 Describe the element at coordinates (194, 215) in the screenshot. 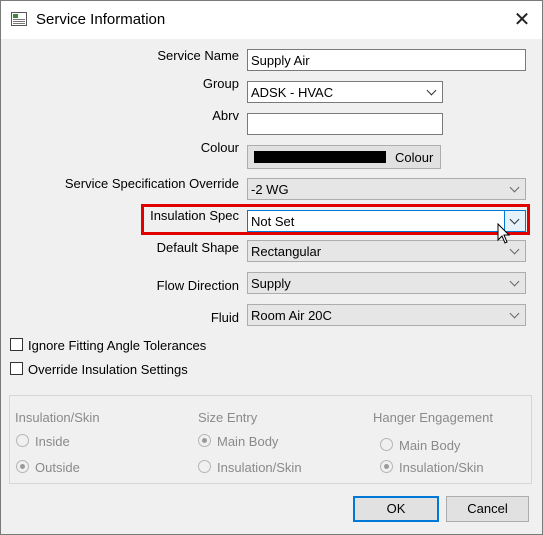

I see `insulation-spec-label: Insulation Spec` at that location.